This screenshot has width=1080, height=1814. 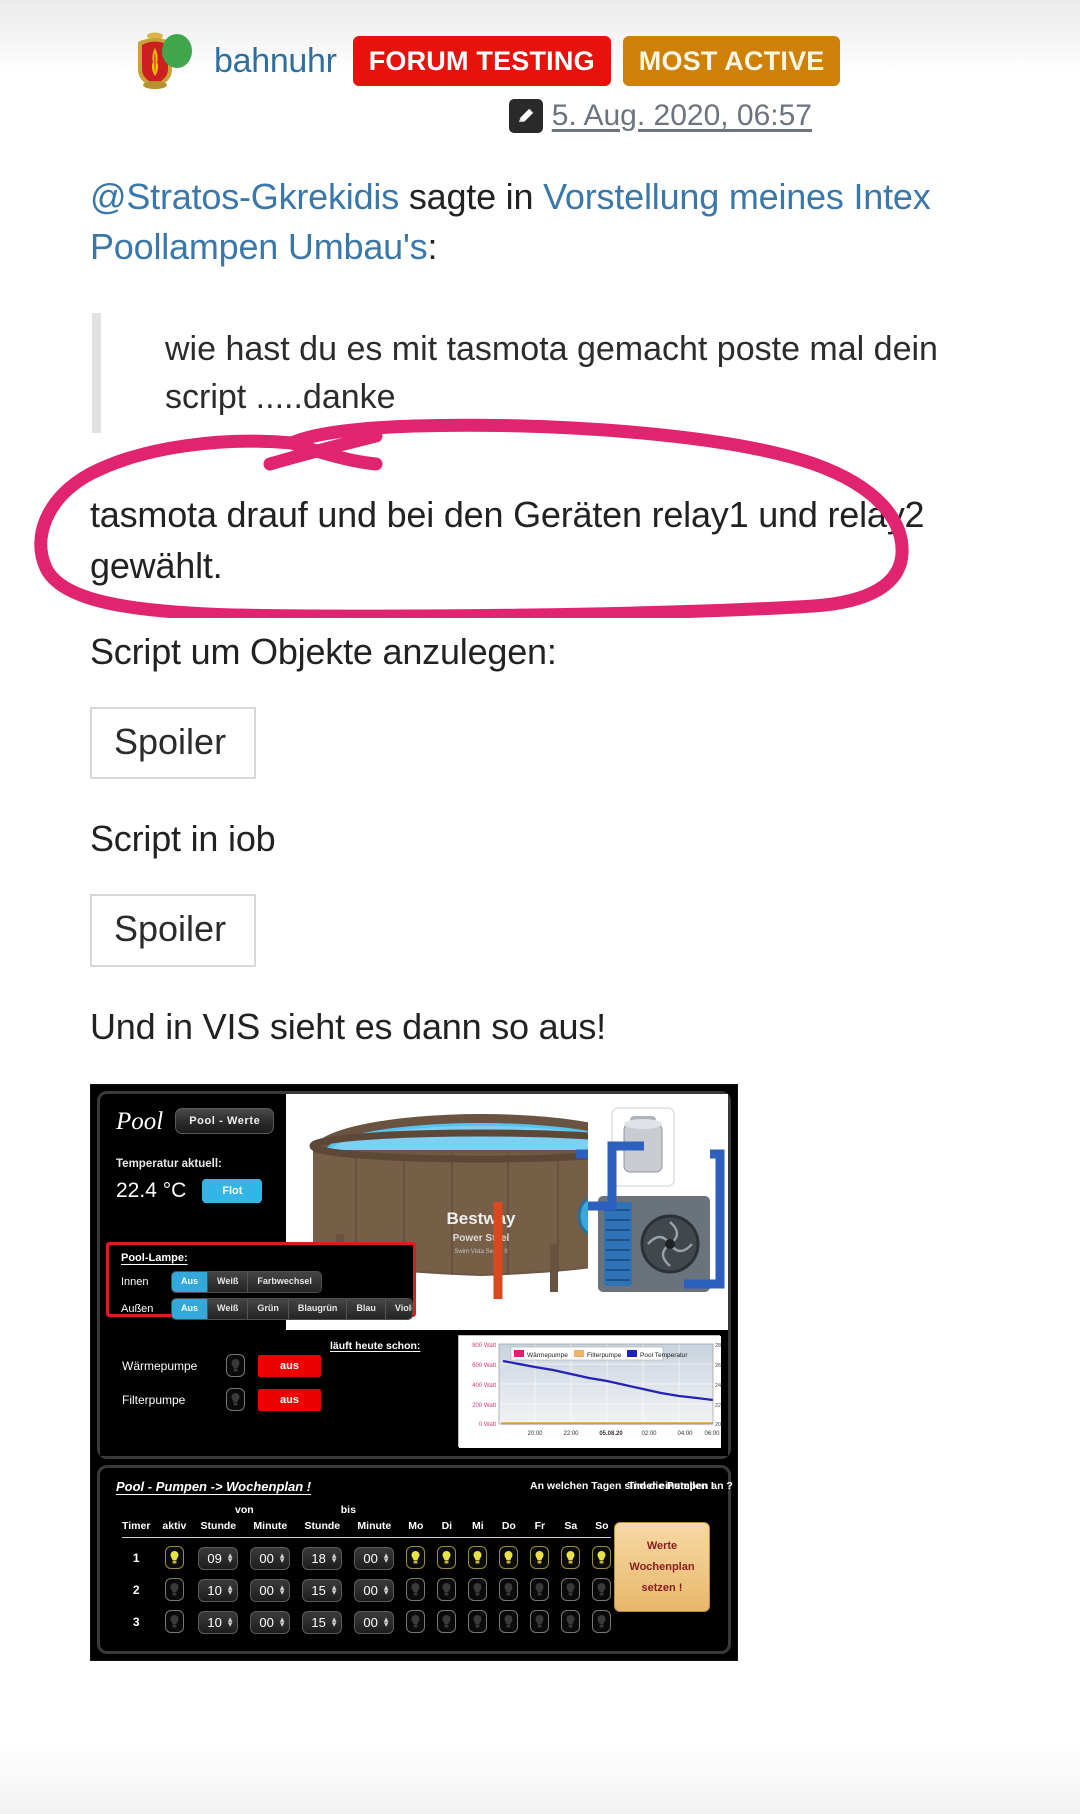 I want to click on lamp-innen-option-weiss: Weiß, so click(x=228, y=1282).